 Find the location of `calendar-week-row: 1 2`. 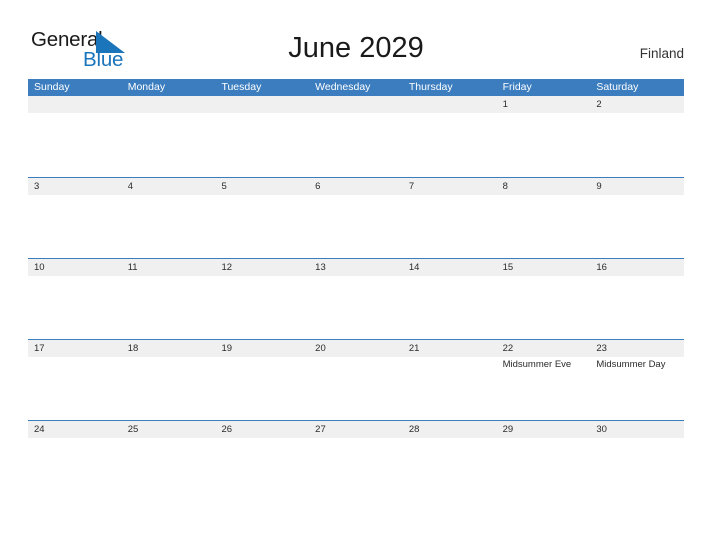

calendar-week-row: 1 2 is located at coordinates (356, 136).